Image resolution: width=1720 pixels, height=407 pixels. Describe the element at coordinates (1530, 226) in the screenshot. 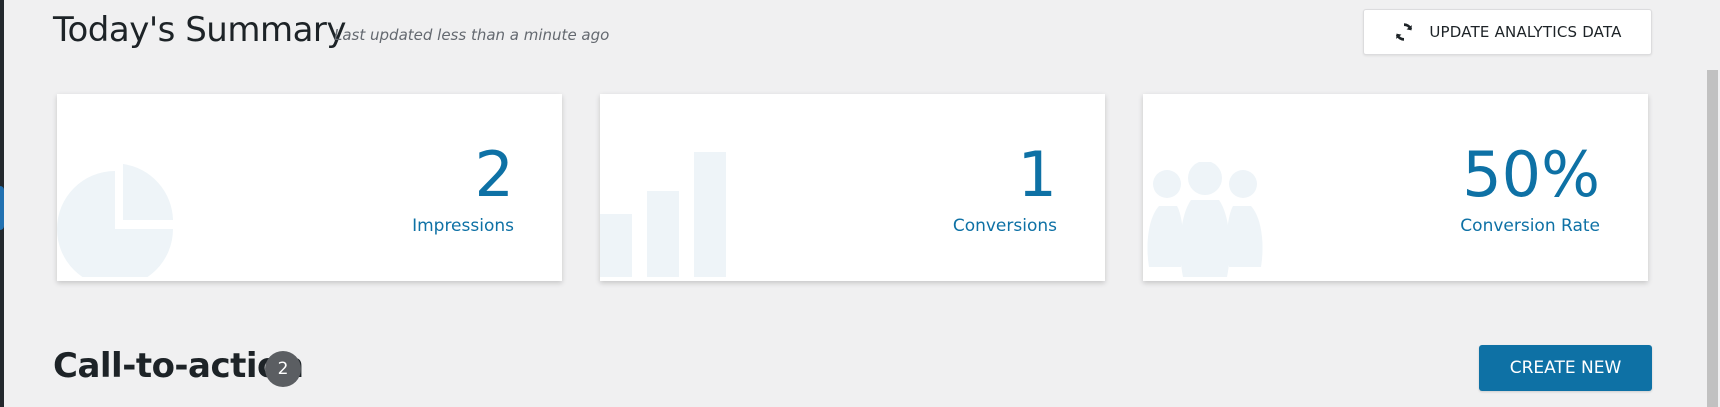

I see `conversion-rate-label: Conversion Rate` at that location.